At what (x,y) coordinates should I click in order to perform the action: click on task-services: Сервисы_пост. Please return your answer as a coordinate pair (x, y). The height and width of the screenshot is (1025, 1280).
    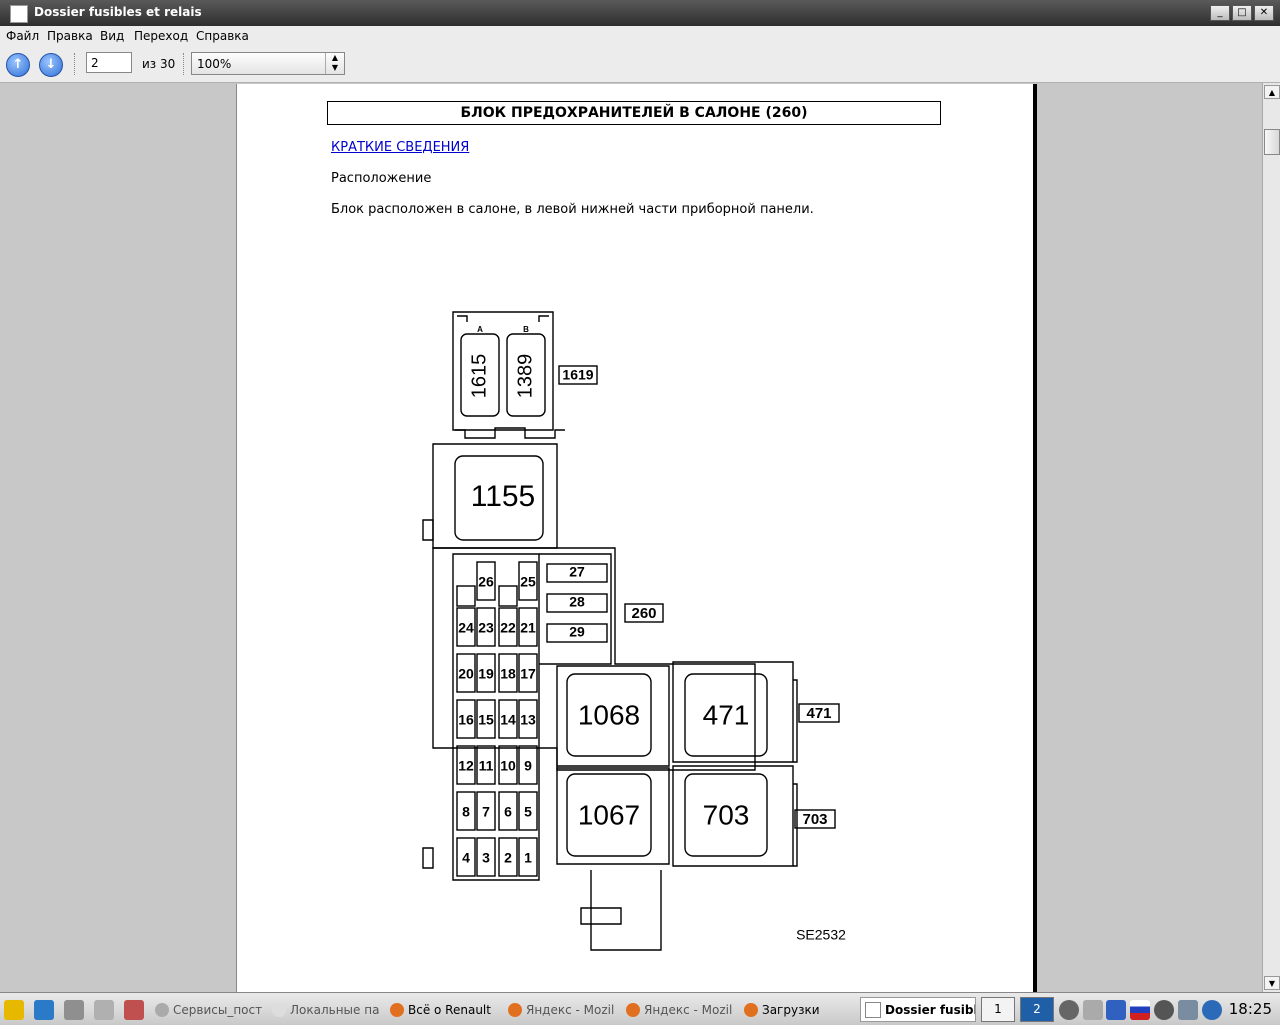
    Looking at the image, I should click on (211, 1009).